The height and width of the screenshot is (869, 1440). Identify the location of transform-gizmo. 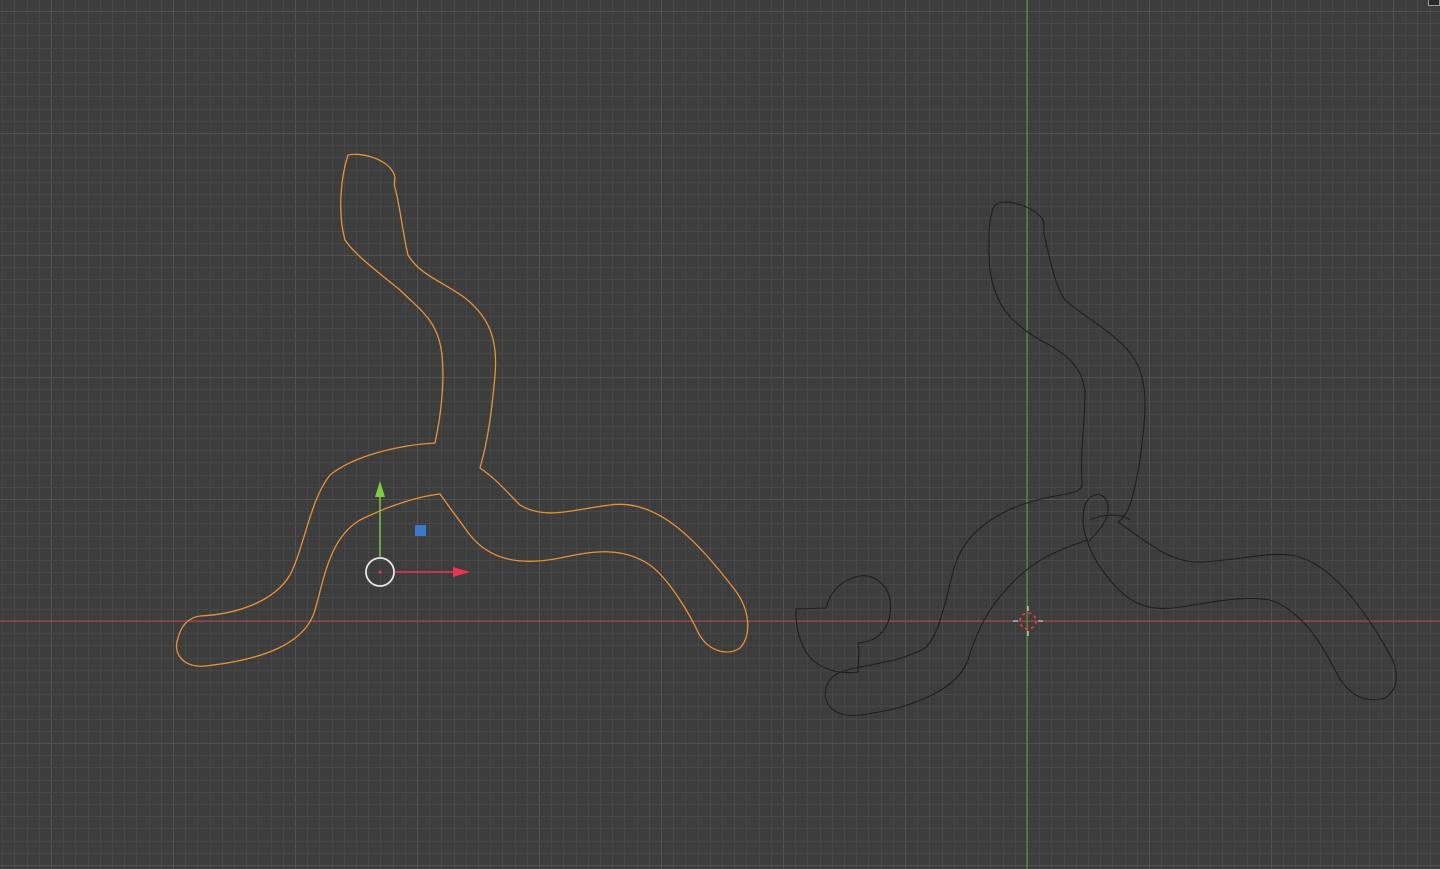
(417, 534).